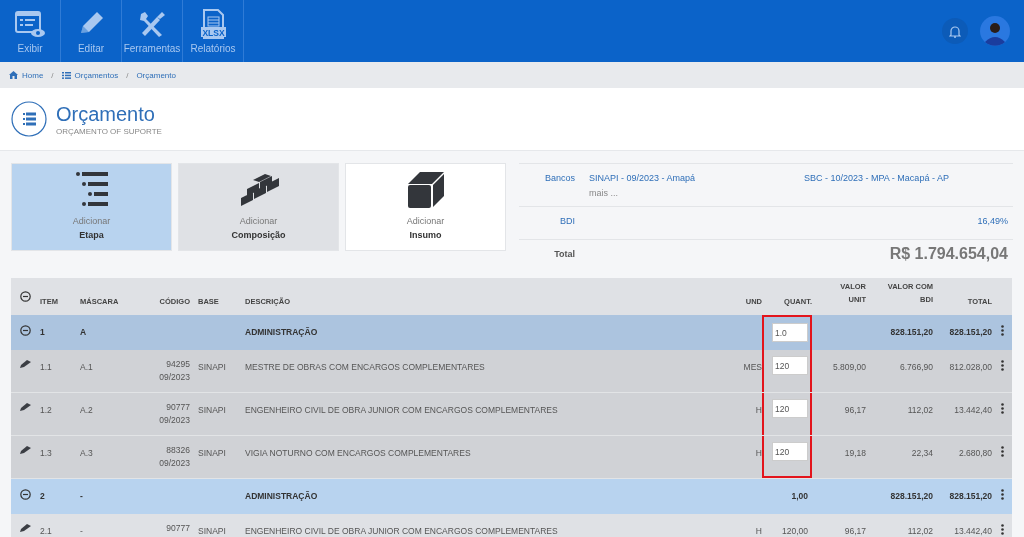 Image resolution: width=1024 pixels, height=537 pixels. Describe the element at coordinates (696, 179) in the screenshot. I see `bank-link: SINAPI - 09/2023 - Amapá` at that location.